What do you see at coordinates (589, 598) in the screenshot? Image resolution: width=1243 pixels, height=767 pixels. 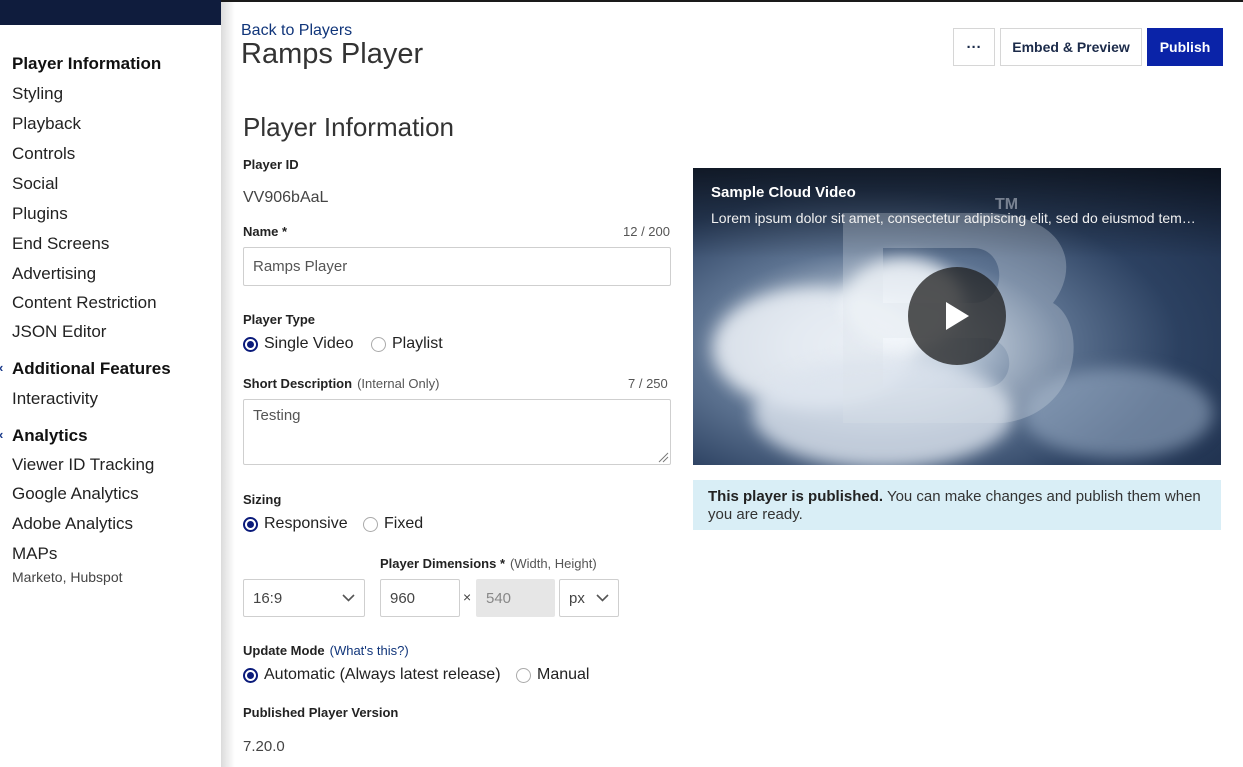 I see `unit-select: px` at bounding box center [589, 598].